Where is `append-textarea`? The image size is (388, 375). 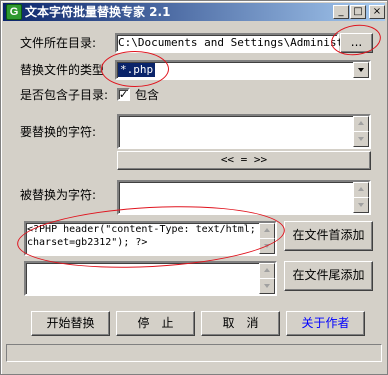 append-textarea is located at coordinates (150, 278).